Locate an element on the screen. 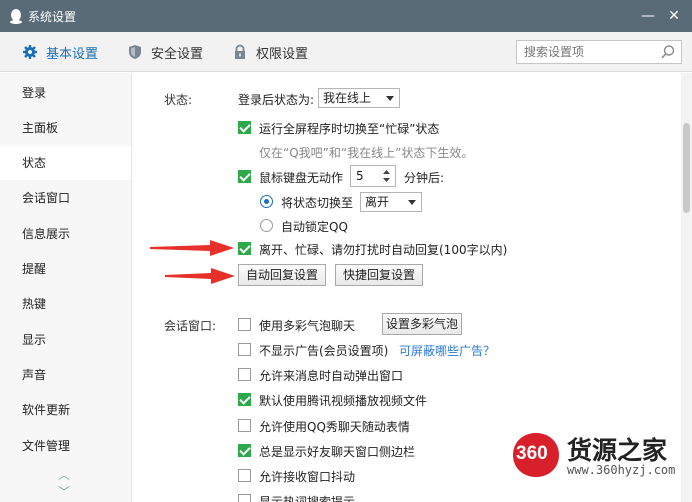  hide-ads-checkbox is located at coordinates (244, 349).